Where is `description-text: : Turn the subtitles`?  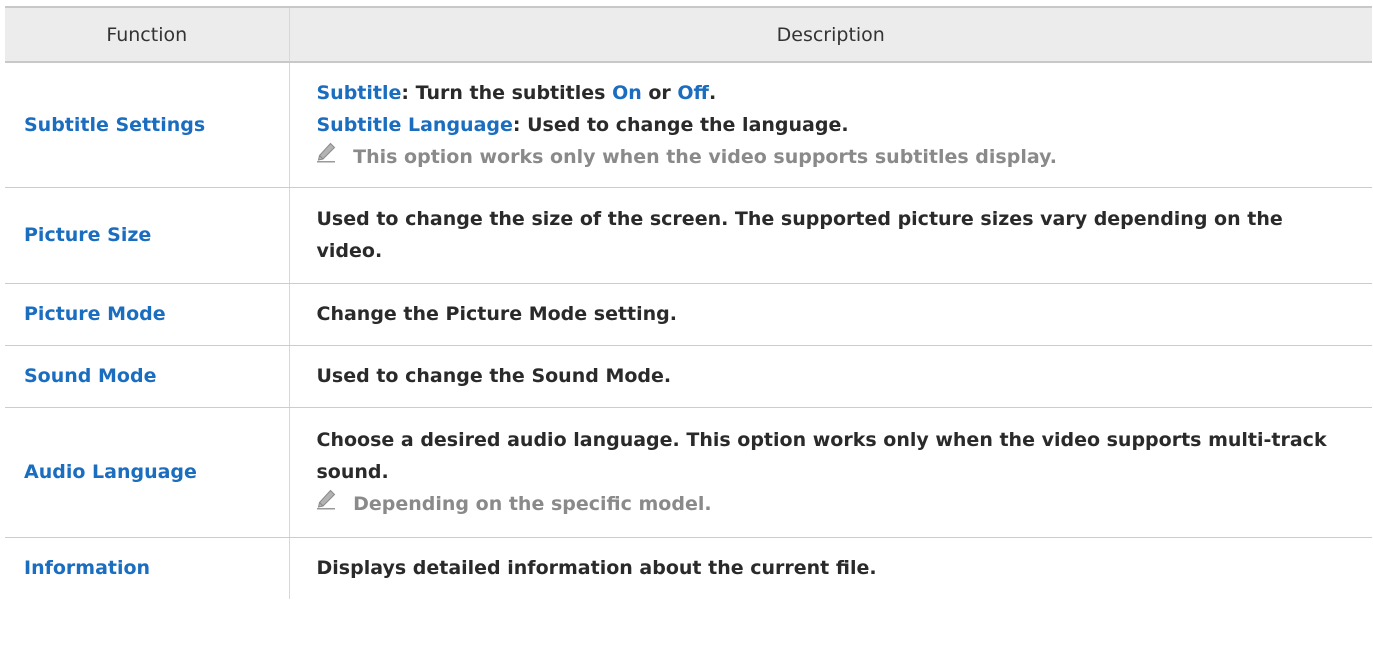 description-text: : Turn the subtitles is located at coordinates (507, 92).